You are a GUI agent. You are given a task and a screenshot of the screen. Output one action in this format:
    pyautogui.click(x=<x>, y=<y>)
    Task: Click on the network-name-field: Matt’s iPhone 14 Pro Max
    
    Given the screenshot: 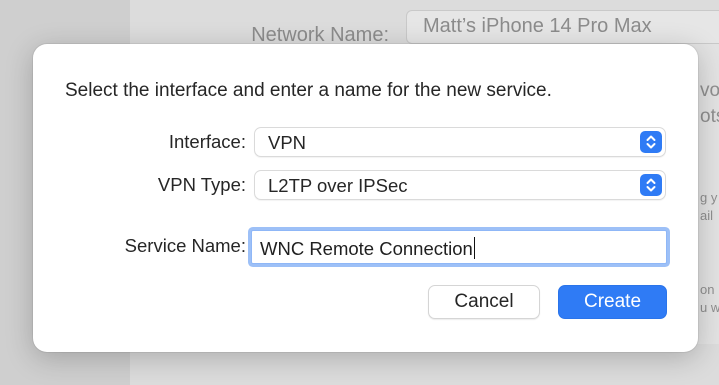 What is the action you would take?
    pyautogui.click(x=562, y=27)
    